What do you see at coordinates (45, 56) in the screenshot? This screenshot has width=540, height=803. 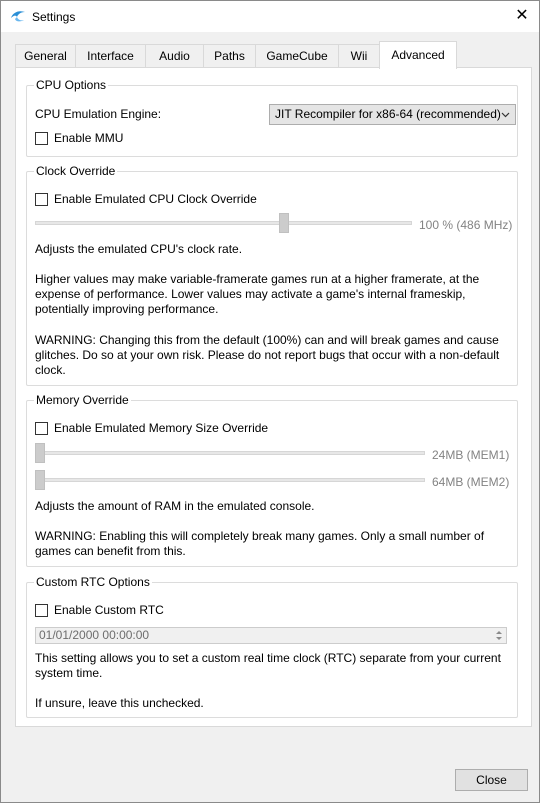 I see `tab-general: General` at bounding box center [45, 56].